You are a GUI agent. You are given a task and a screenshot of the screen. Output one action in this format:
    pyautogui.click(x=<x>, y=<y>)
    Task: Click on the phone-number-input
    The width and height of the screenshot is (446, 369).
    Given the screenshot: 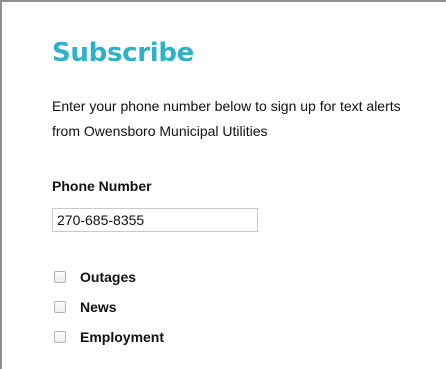 What is the action you would take?
    pyautogui.click(x=155, y=220)
    